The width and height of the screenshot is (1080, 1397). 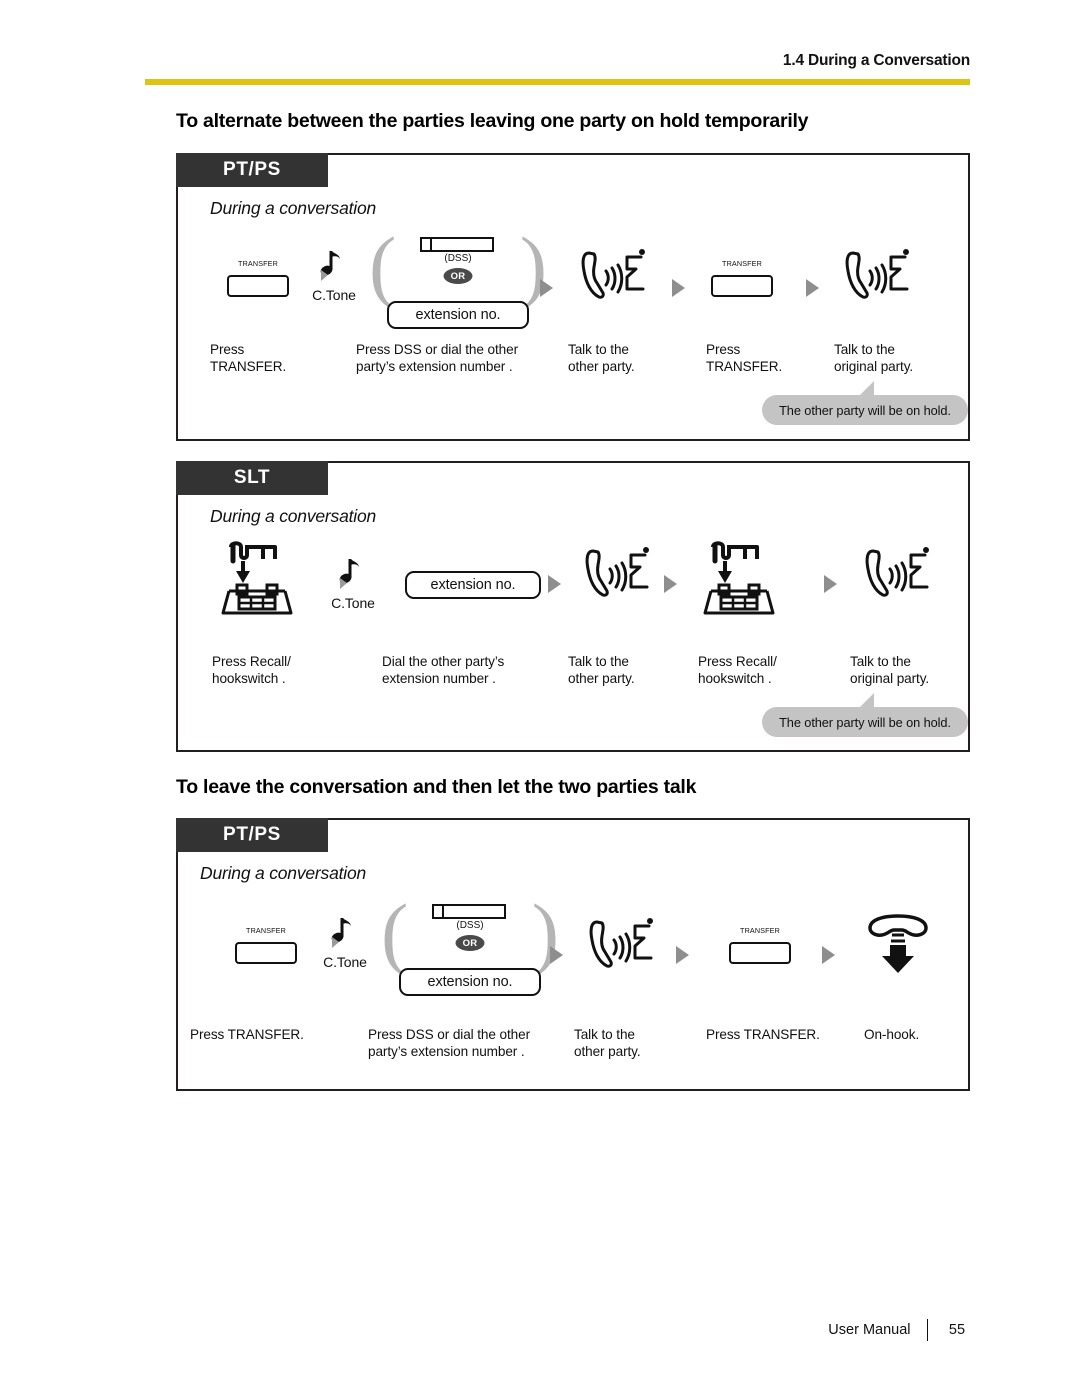 I want to click on step-caption-press-transfer-3: Press TRANSFER., so click(x=247, y=1034).